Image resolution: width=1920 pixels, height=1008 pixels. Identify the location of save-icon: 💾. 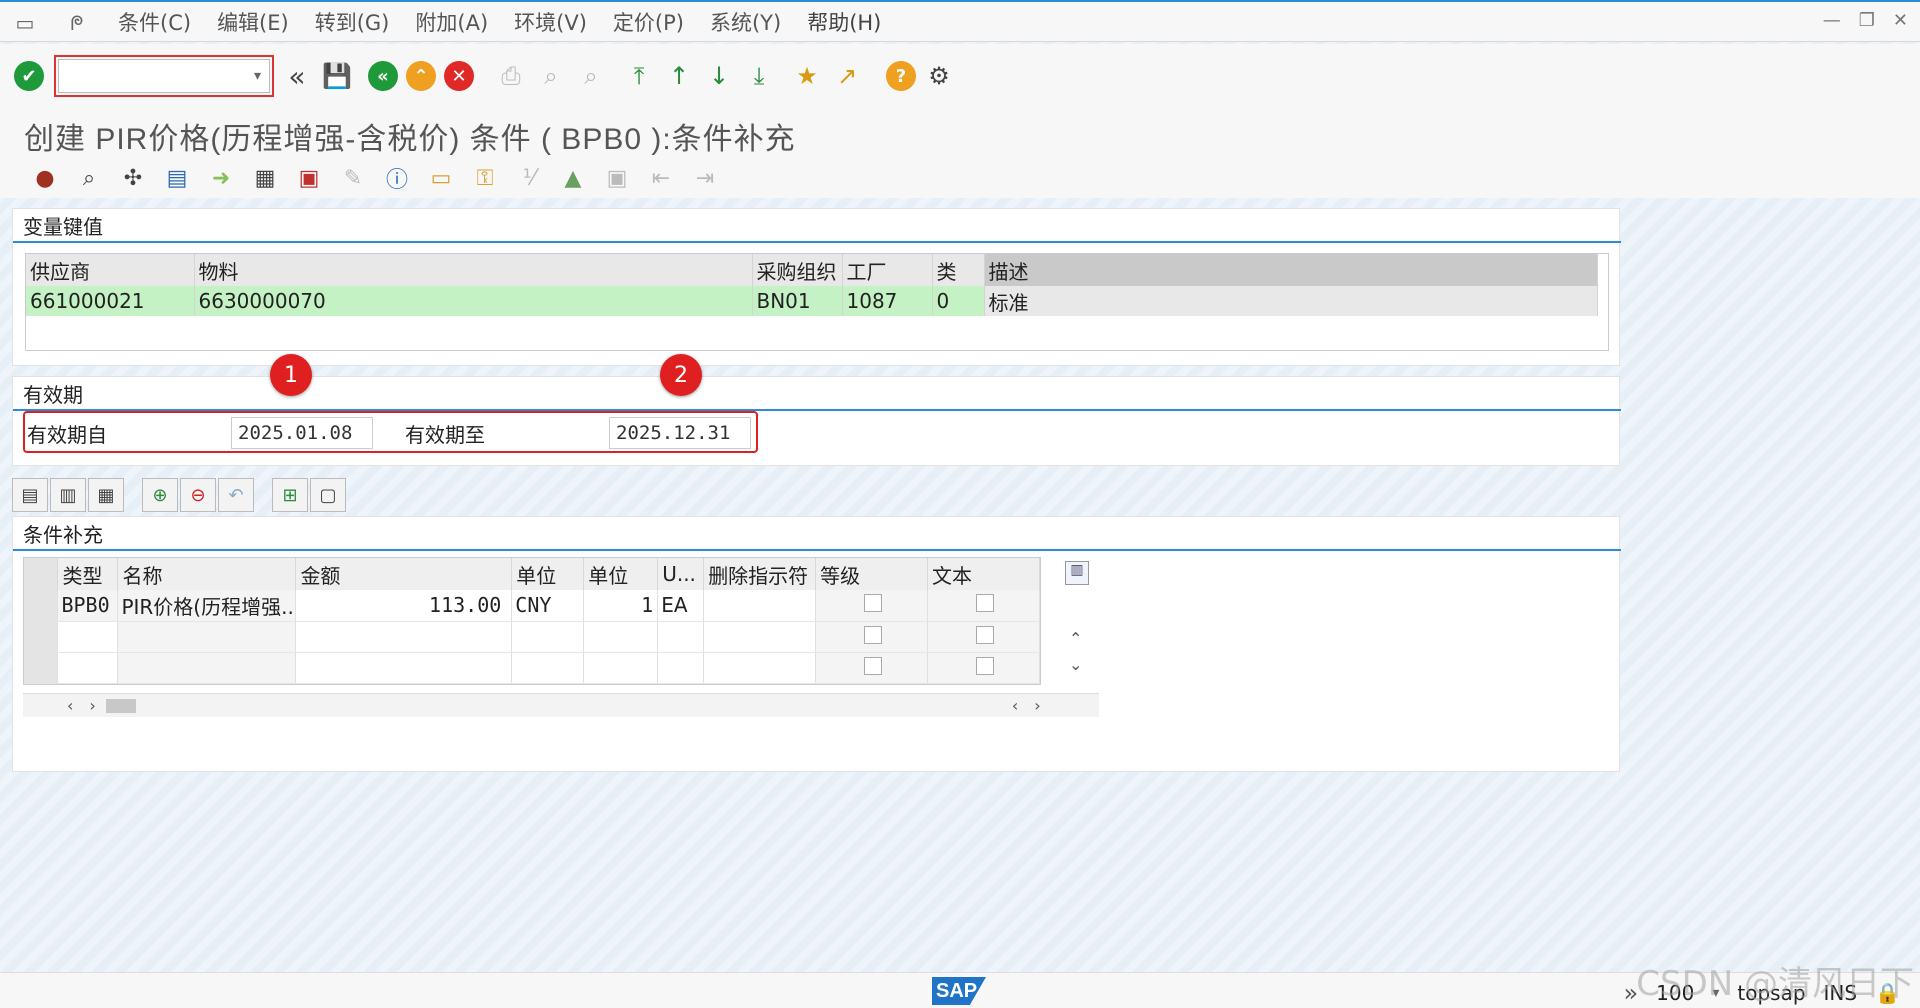
(337, 76).